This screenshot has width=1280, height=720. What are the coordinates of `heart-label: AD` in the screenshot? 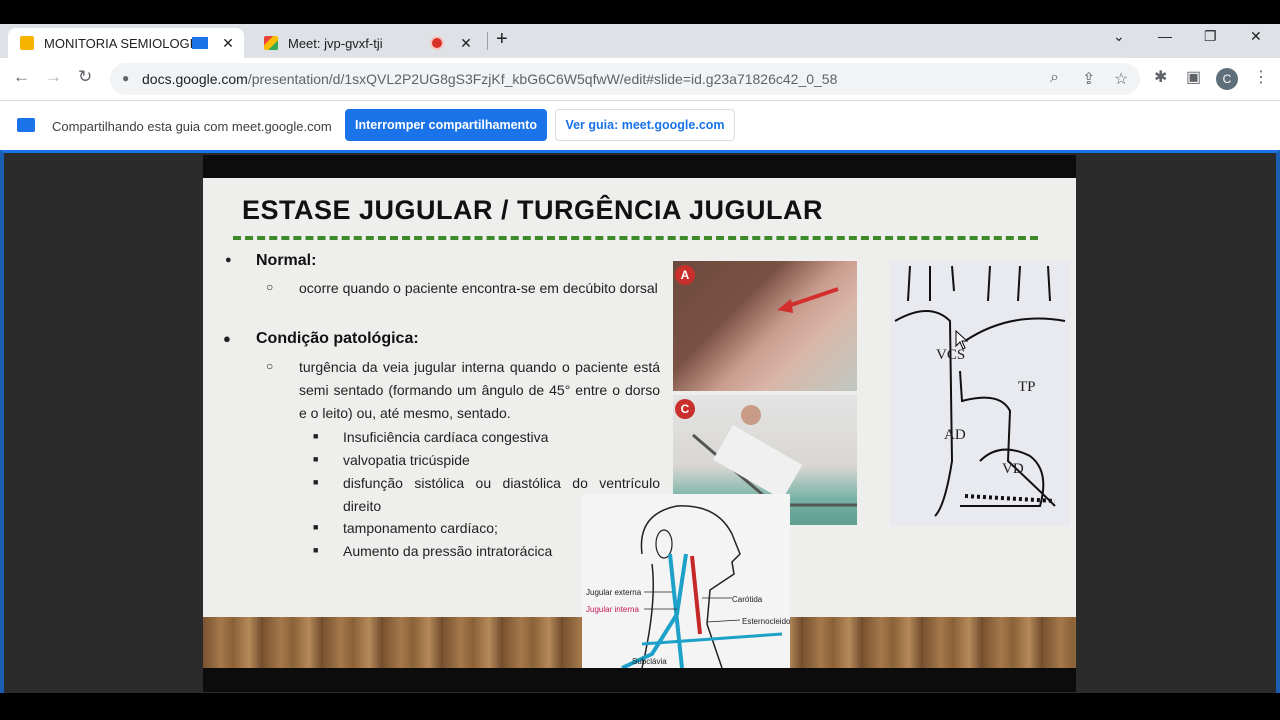 It's located at (955, 435).